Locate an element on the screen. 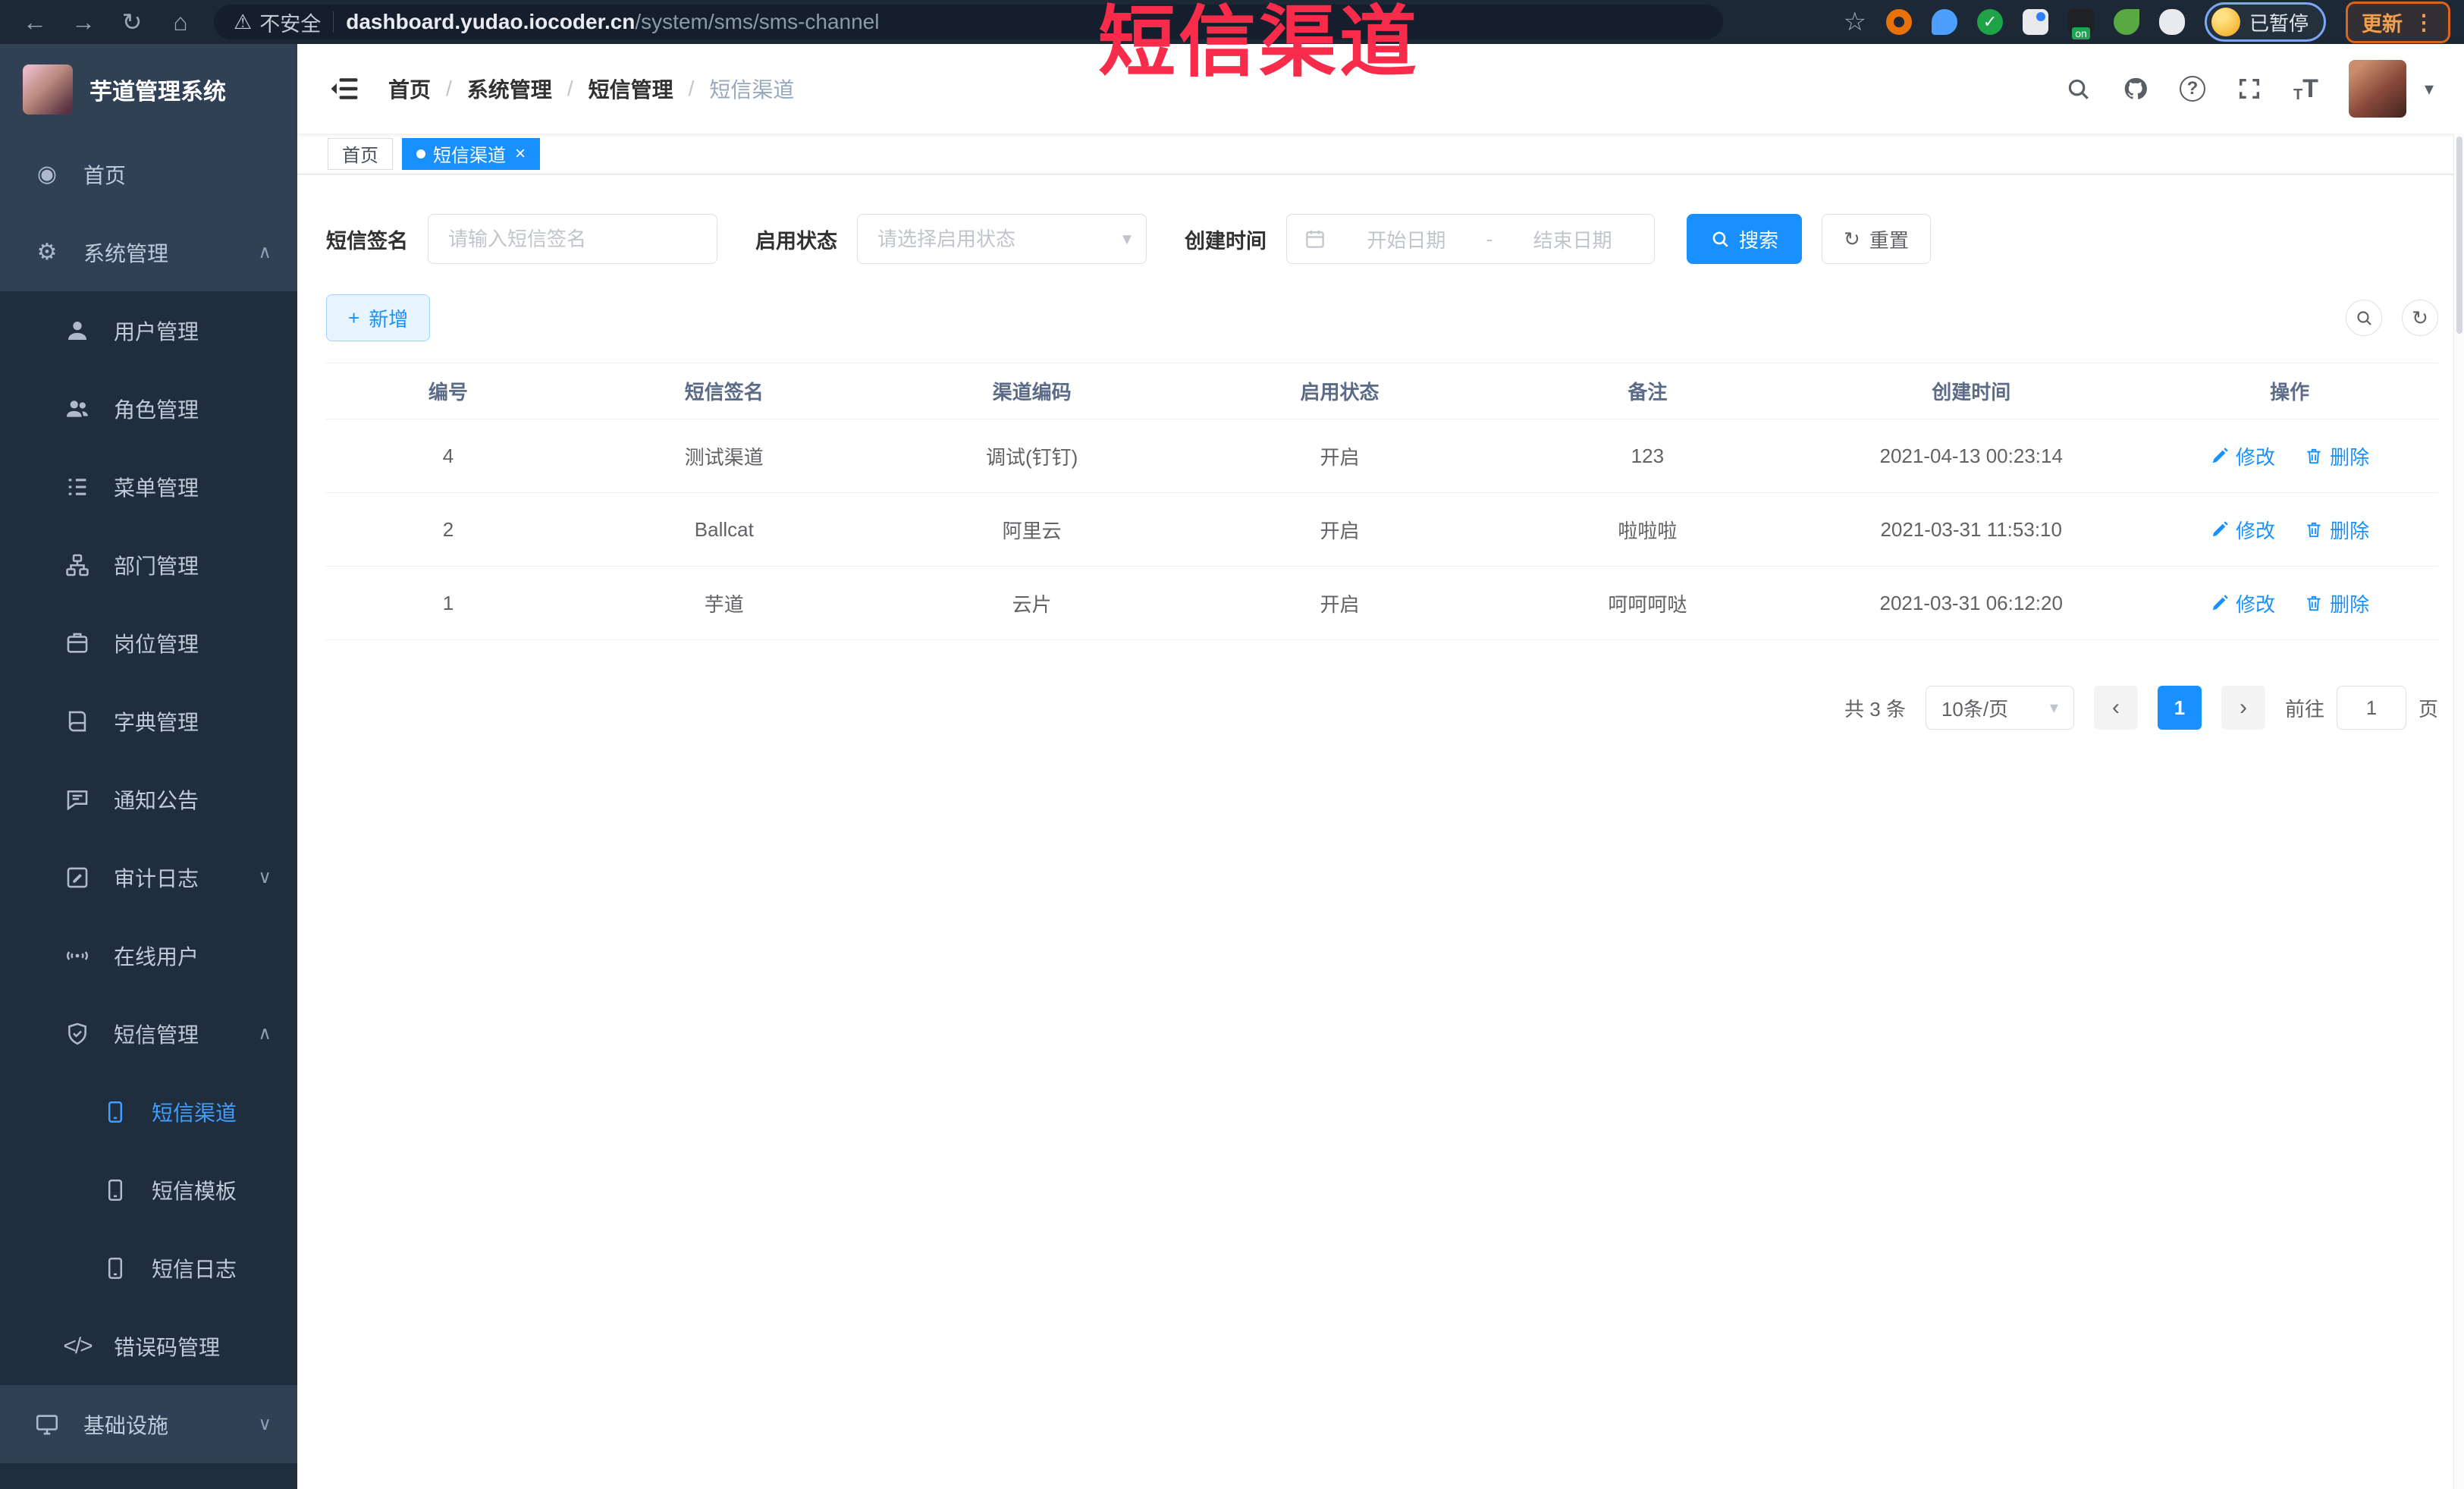 Image resolution: width=2464 pixels, height=1489 pixels. cell-actions: 修改 删除 is located at coordinates (2289, 456).